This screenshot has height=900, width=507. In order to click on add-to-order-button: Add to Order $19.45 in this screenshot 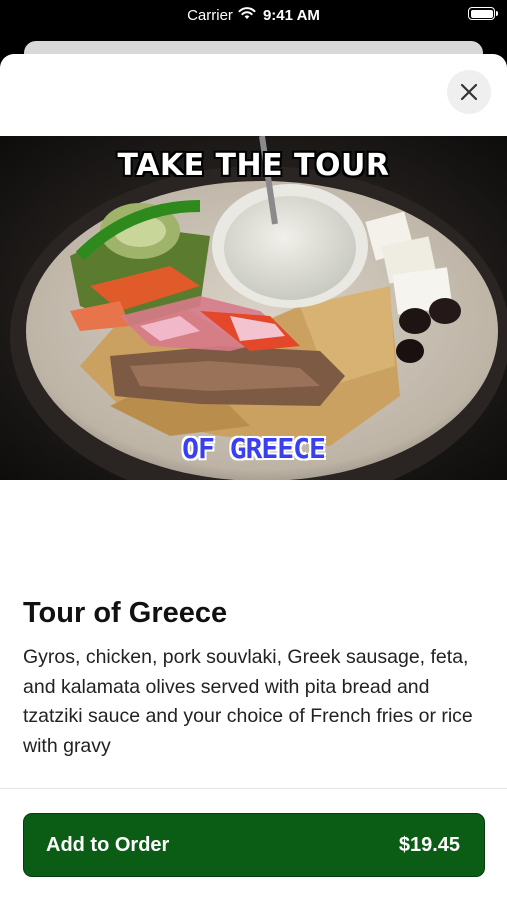, I will do `click(254, 845)`.